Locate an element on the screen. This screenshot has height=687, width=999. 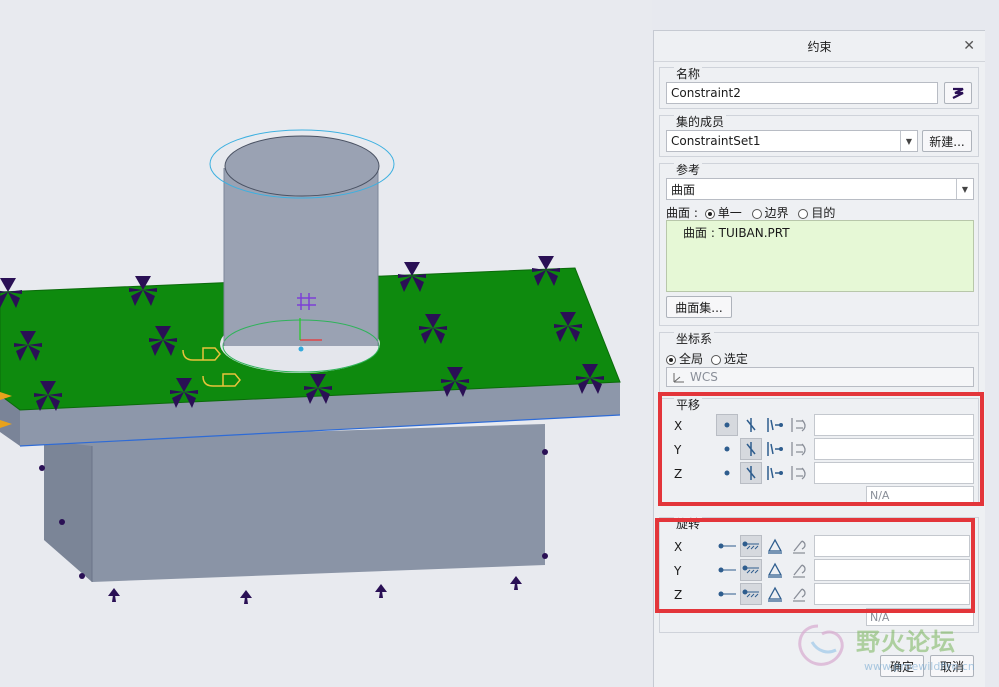
close-icon: ✕ is located at coordinates (969, 46).